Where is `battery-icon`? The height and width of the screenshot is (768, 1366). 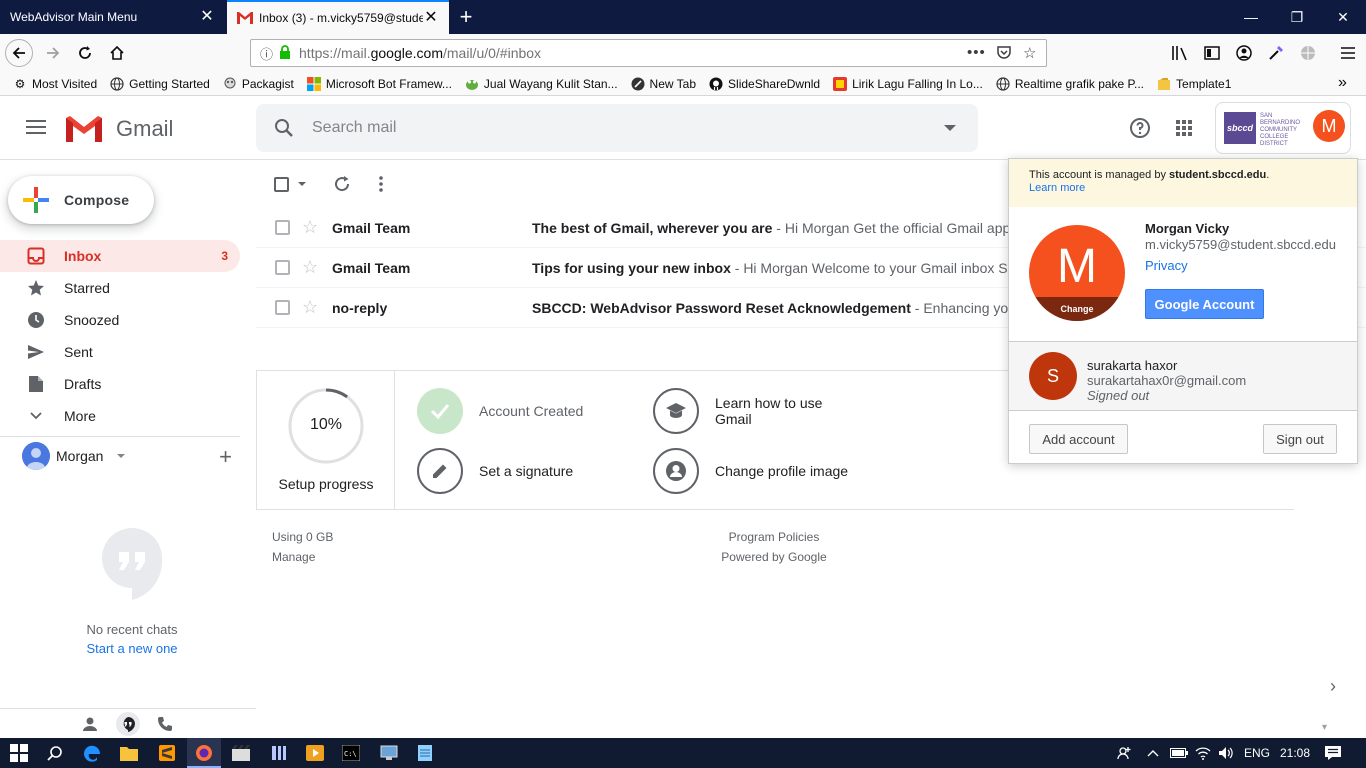
battery-icon is located at coordinates (1179, 753).